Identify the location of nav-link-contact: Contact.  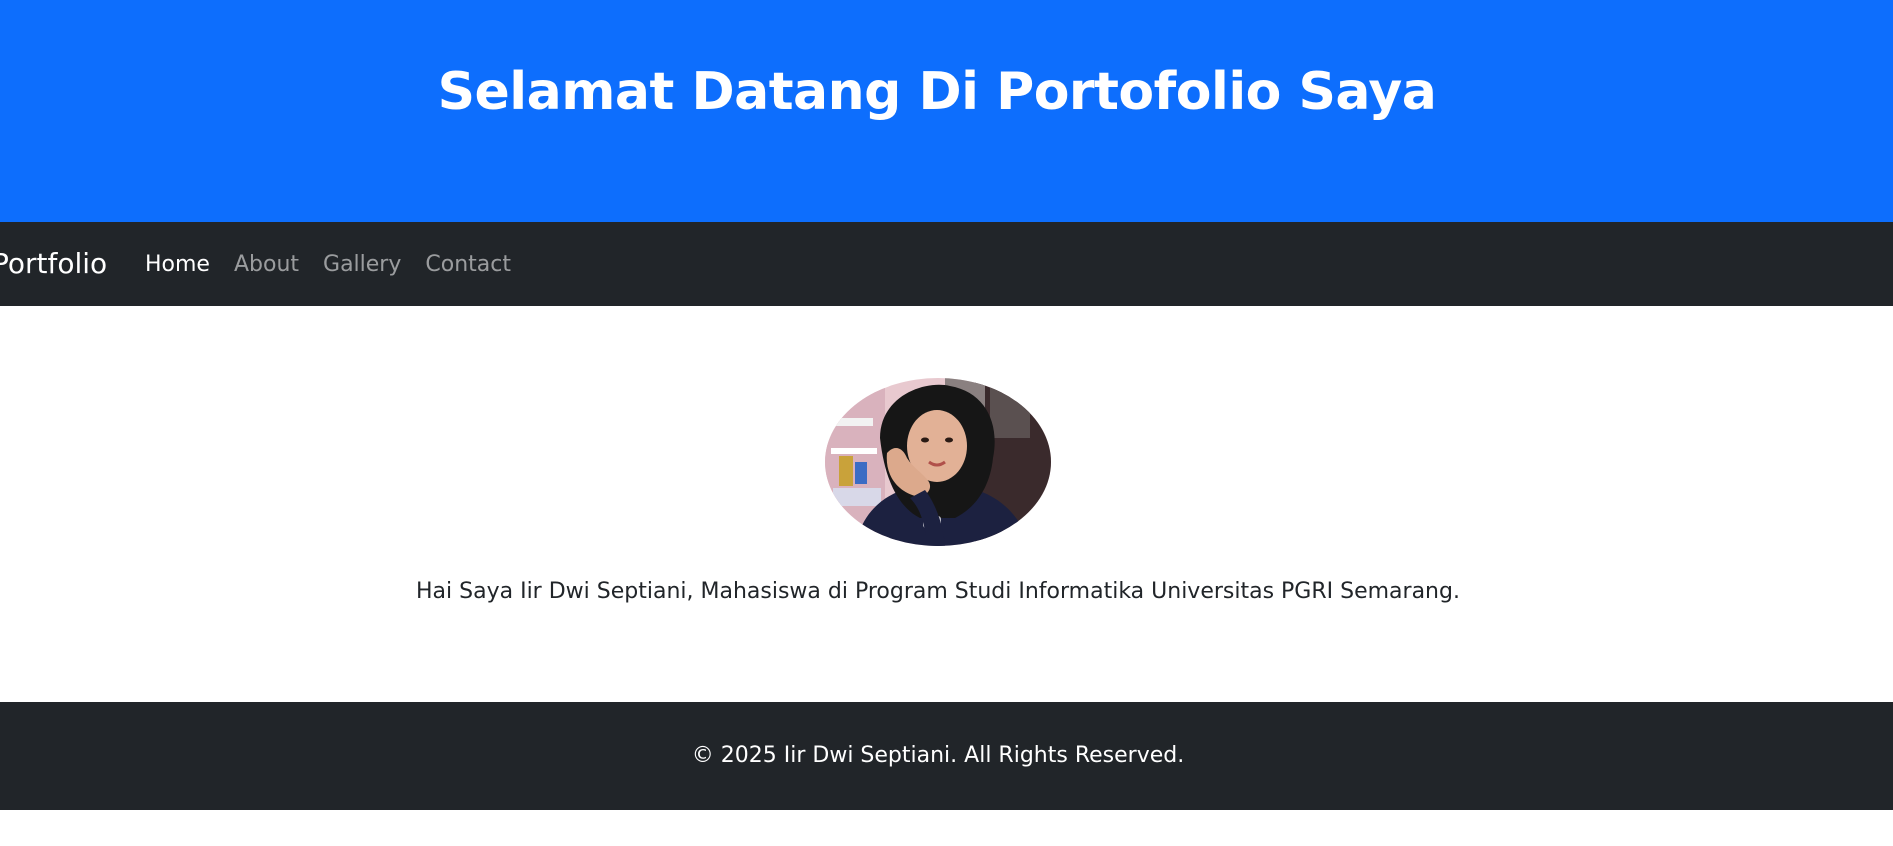
(468, 265).